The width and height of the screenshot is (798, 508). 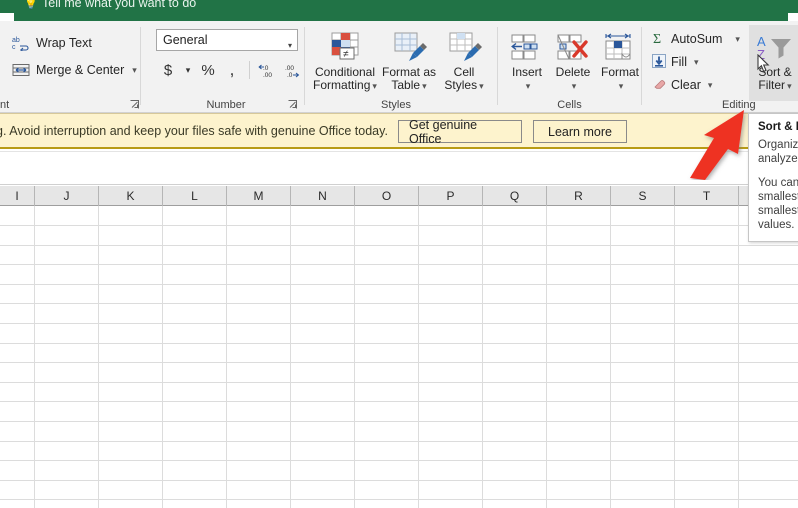 I want to click on fill-label: Fill, so click(x=679, y=62).